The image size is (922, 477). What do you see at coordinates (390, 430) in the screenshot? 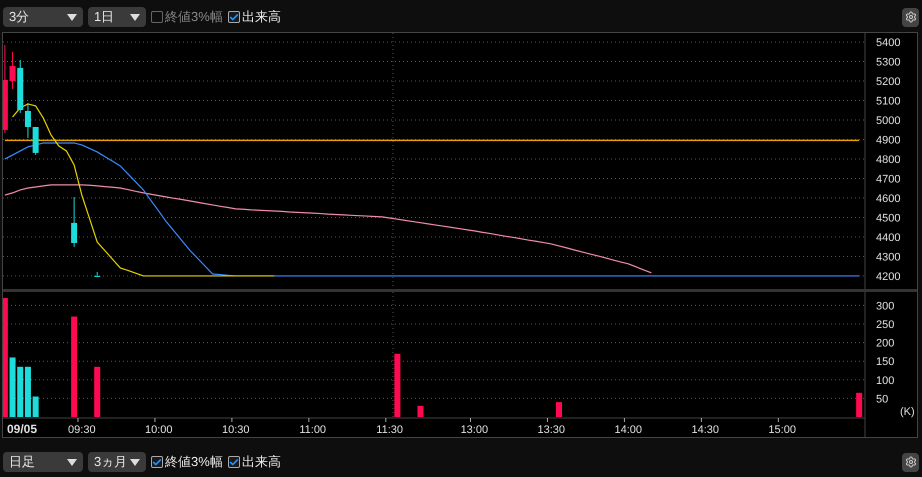
I see `axis-label: 11:30` at bounding box center [390, 430].